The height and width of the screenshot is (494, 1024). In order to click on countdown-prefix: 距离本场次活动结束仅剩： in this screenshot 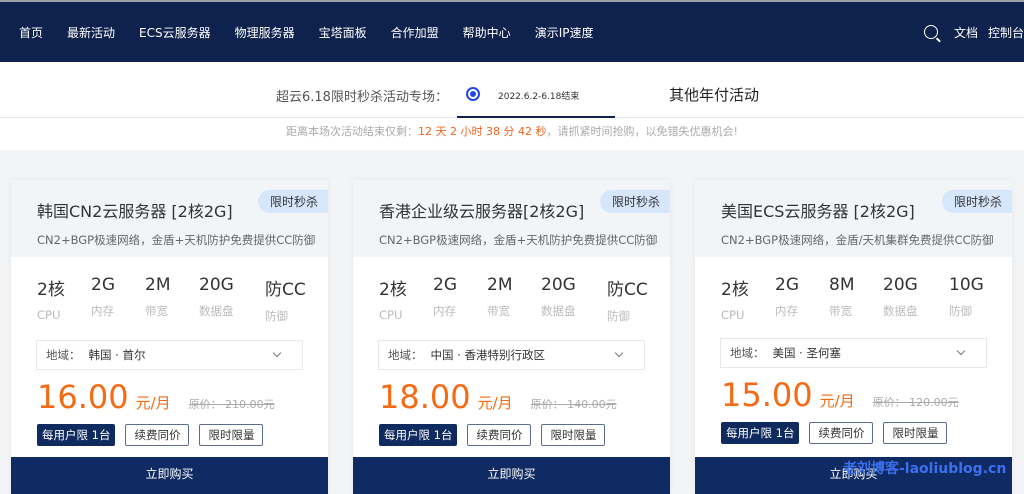, I will do `click(352, 131)`.